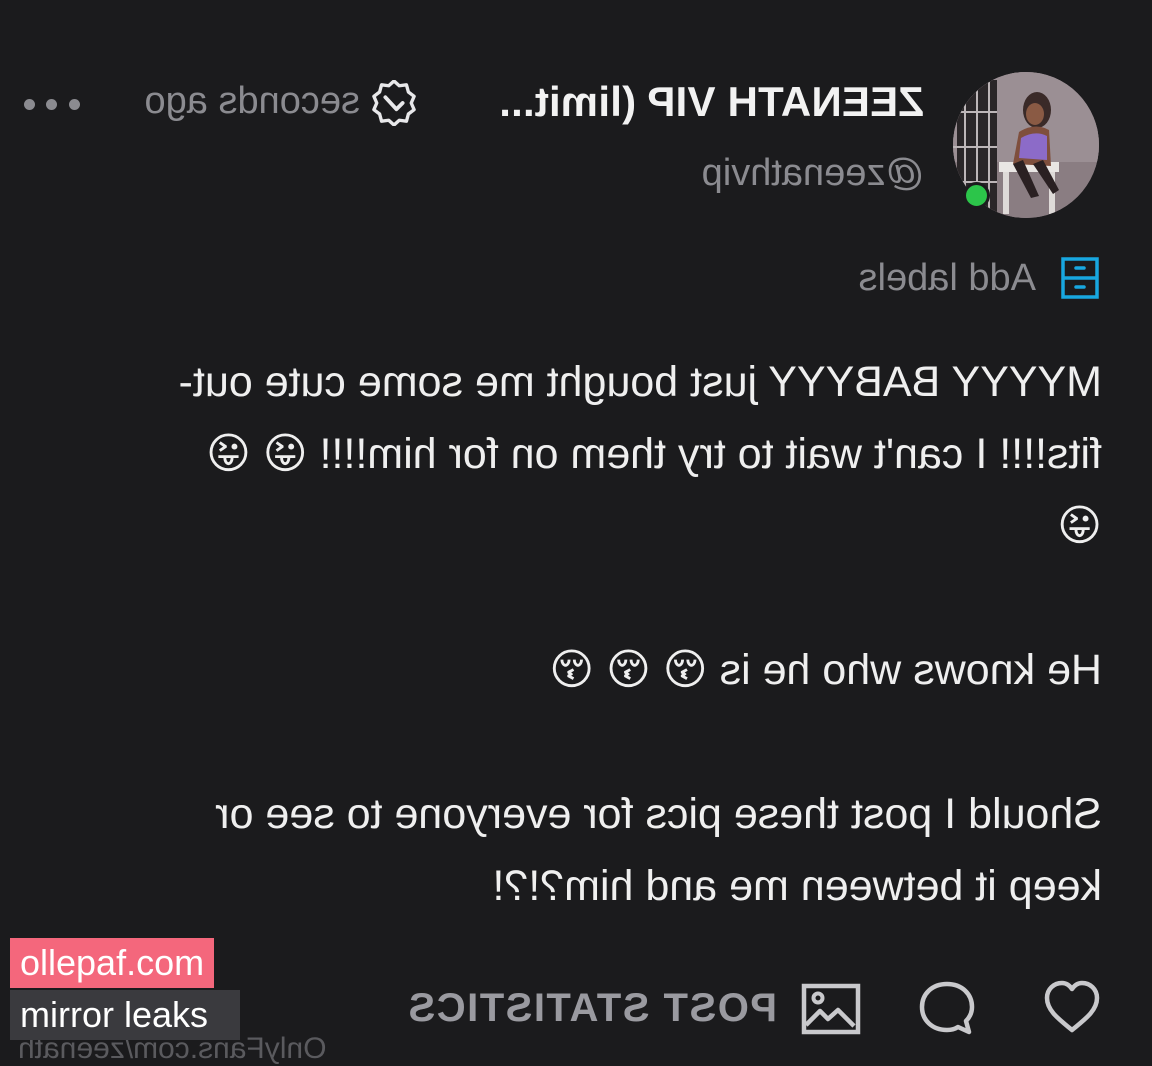  What do you see at coordinates (112, 963) in the screenshot?
I see `watermark-site: ollepaf.com` at bounding box center [112, 963].